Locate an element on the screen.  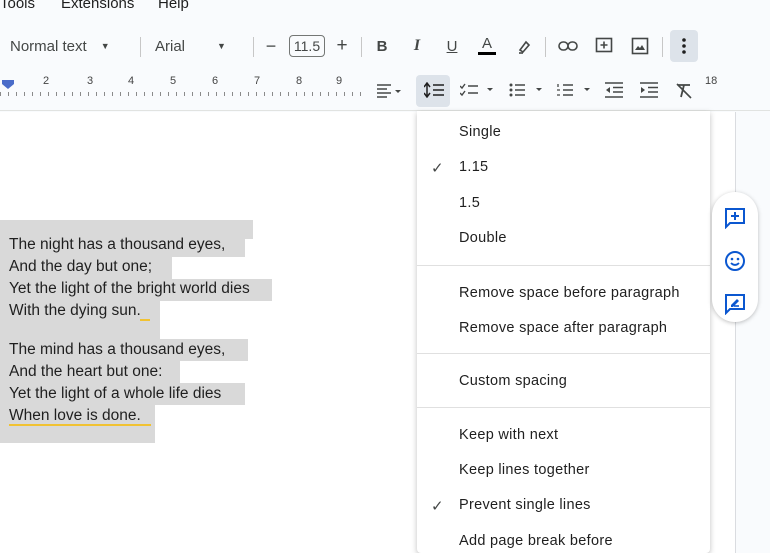
suggest-edits-button is located at coordinates (735, 304).